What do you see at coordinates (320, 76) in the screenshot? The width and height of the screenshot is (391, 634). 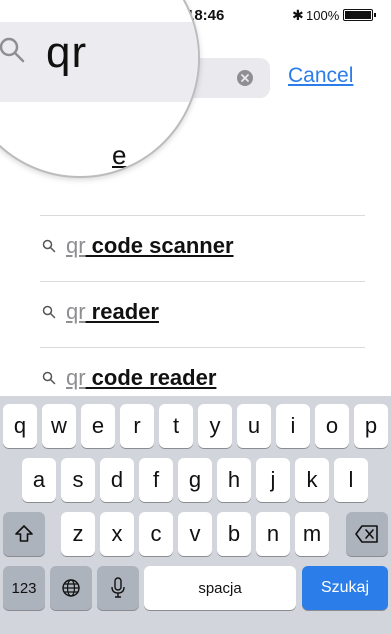 I see `cancel-button: Cancel` at bounding box center [320, 76].